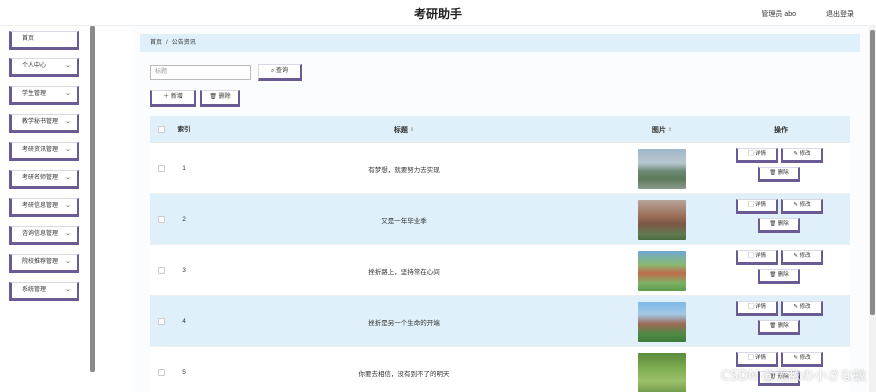 The image size is (876, 392). Describe the element at coordinates (44, 207) in the screenshot. I see `sidebar-item: 考研信息管理 ⌄` at that location.